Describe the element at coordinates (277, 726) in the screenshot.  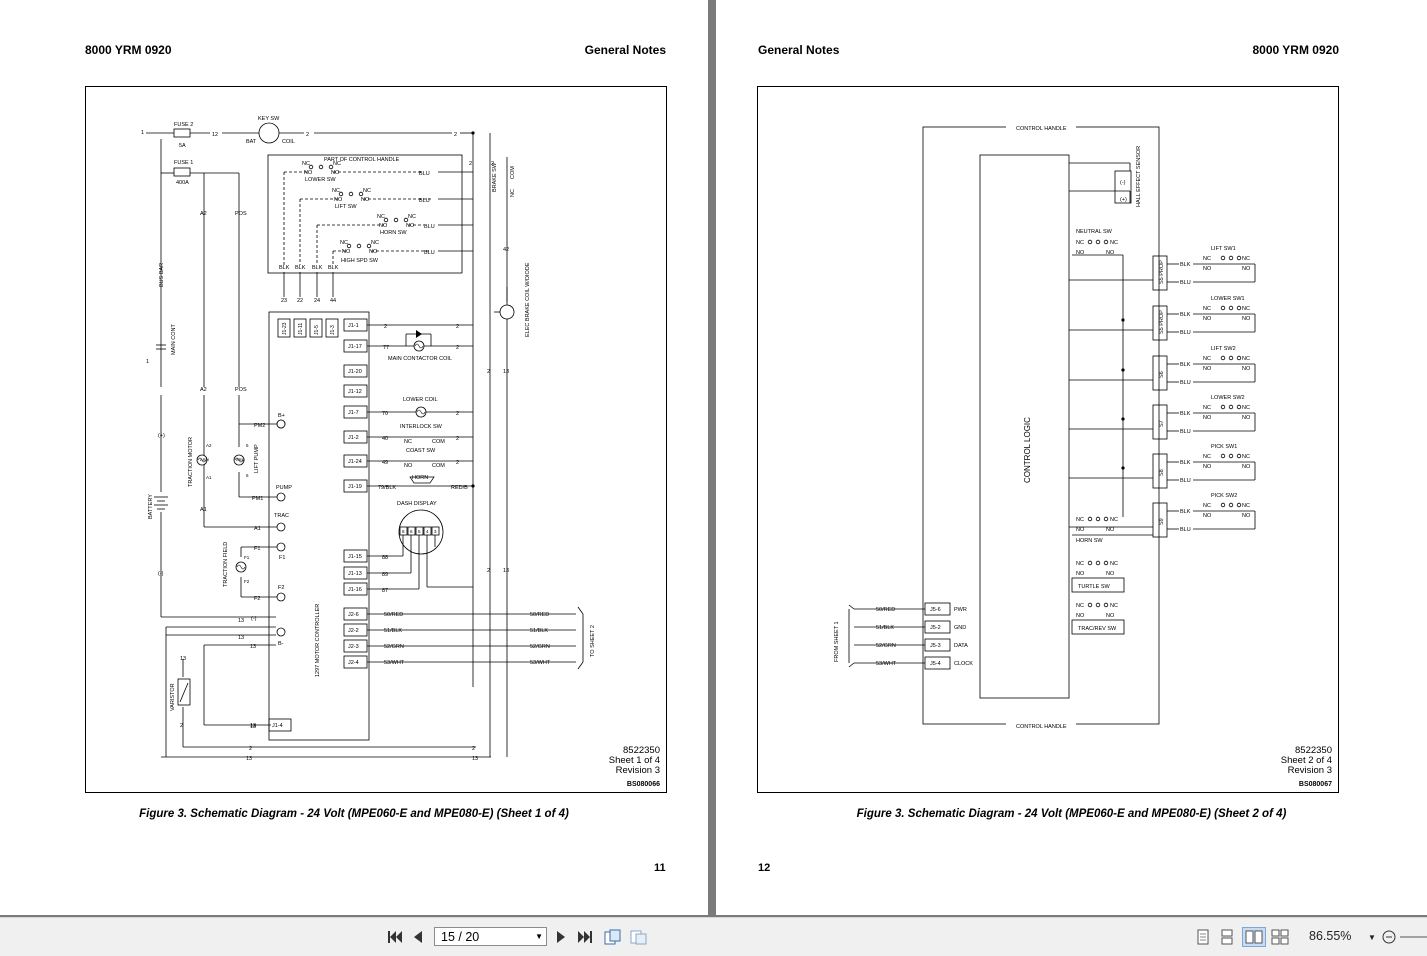
I see `connector-label: J1-4` at that location.